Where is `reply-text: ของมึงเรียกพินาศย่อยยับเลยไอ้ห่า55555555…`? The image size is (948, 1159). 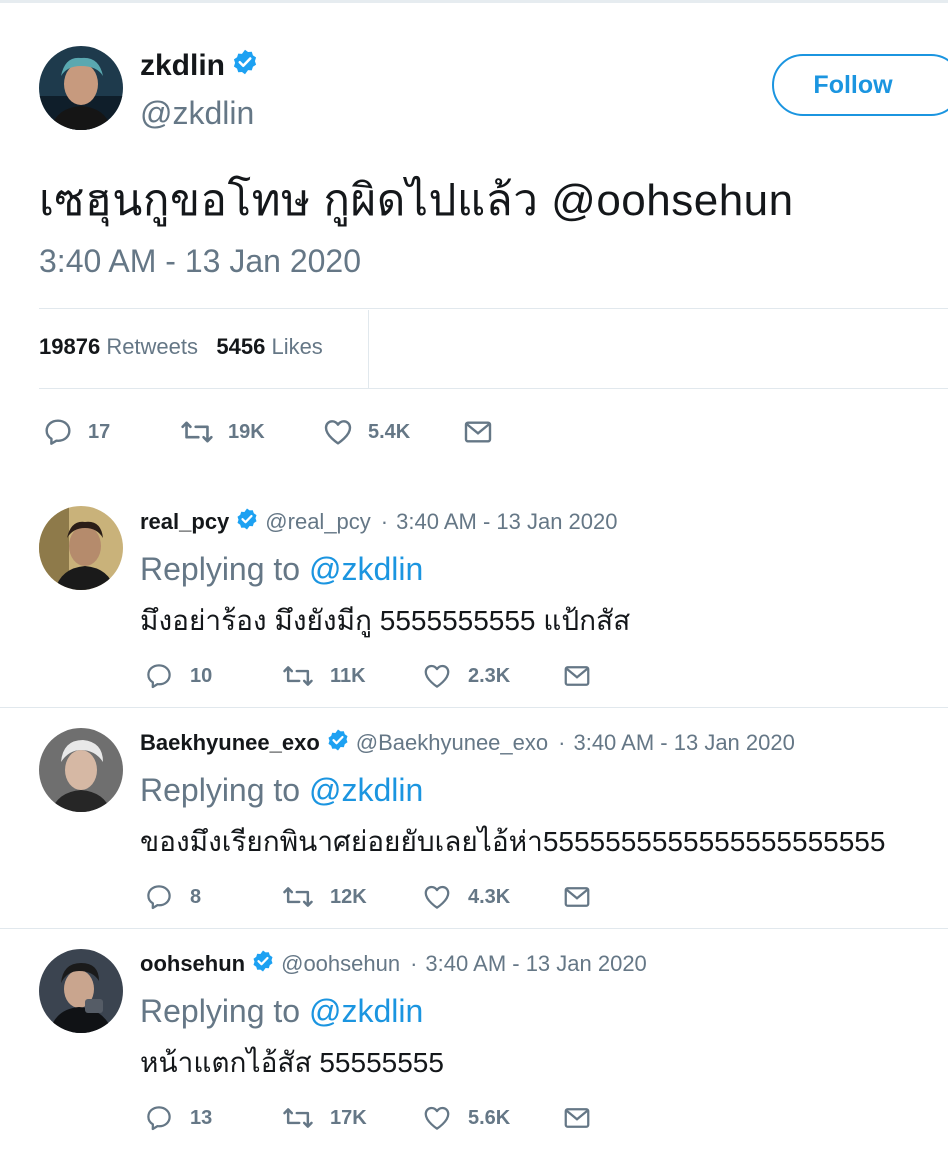 reply-text: ของมึงเรียกพินาศย่อยยับเลยไอ้ห่า55555555… is located at coordinates (513, 841).